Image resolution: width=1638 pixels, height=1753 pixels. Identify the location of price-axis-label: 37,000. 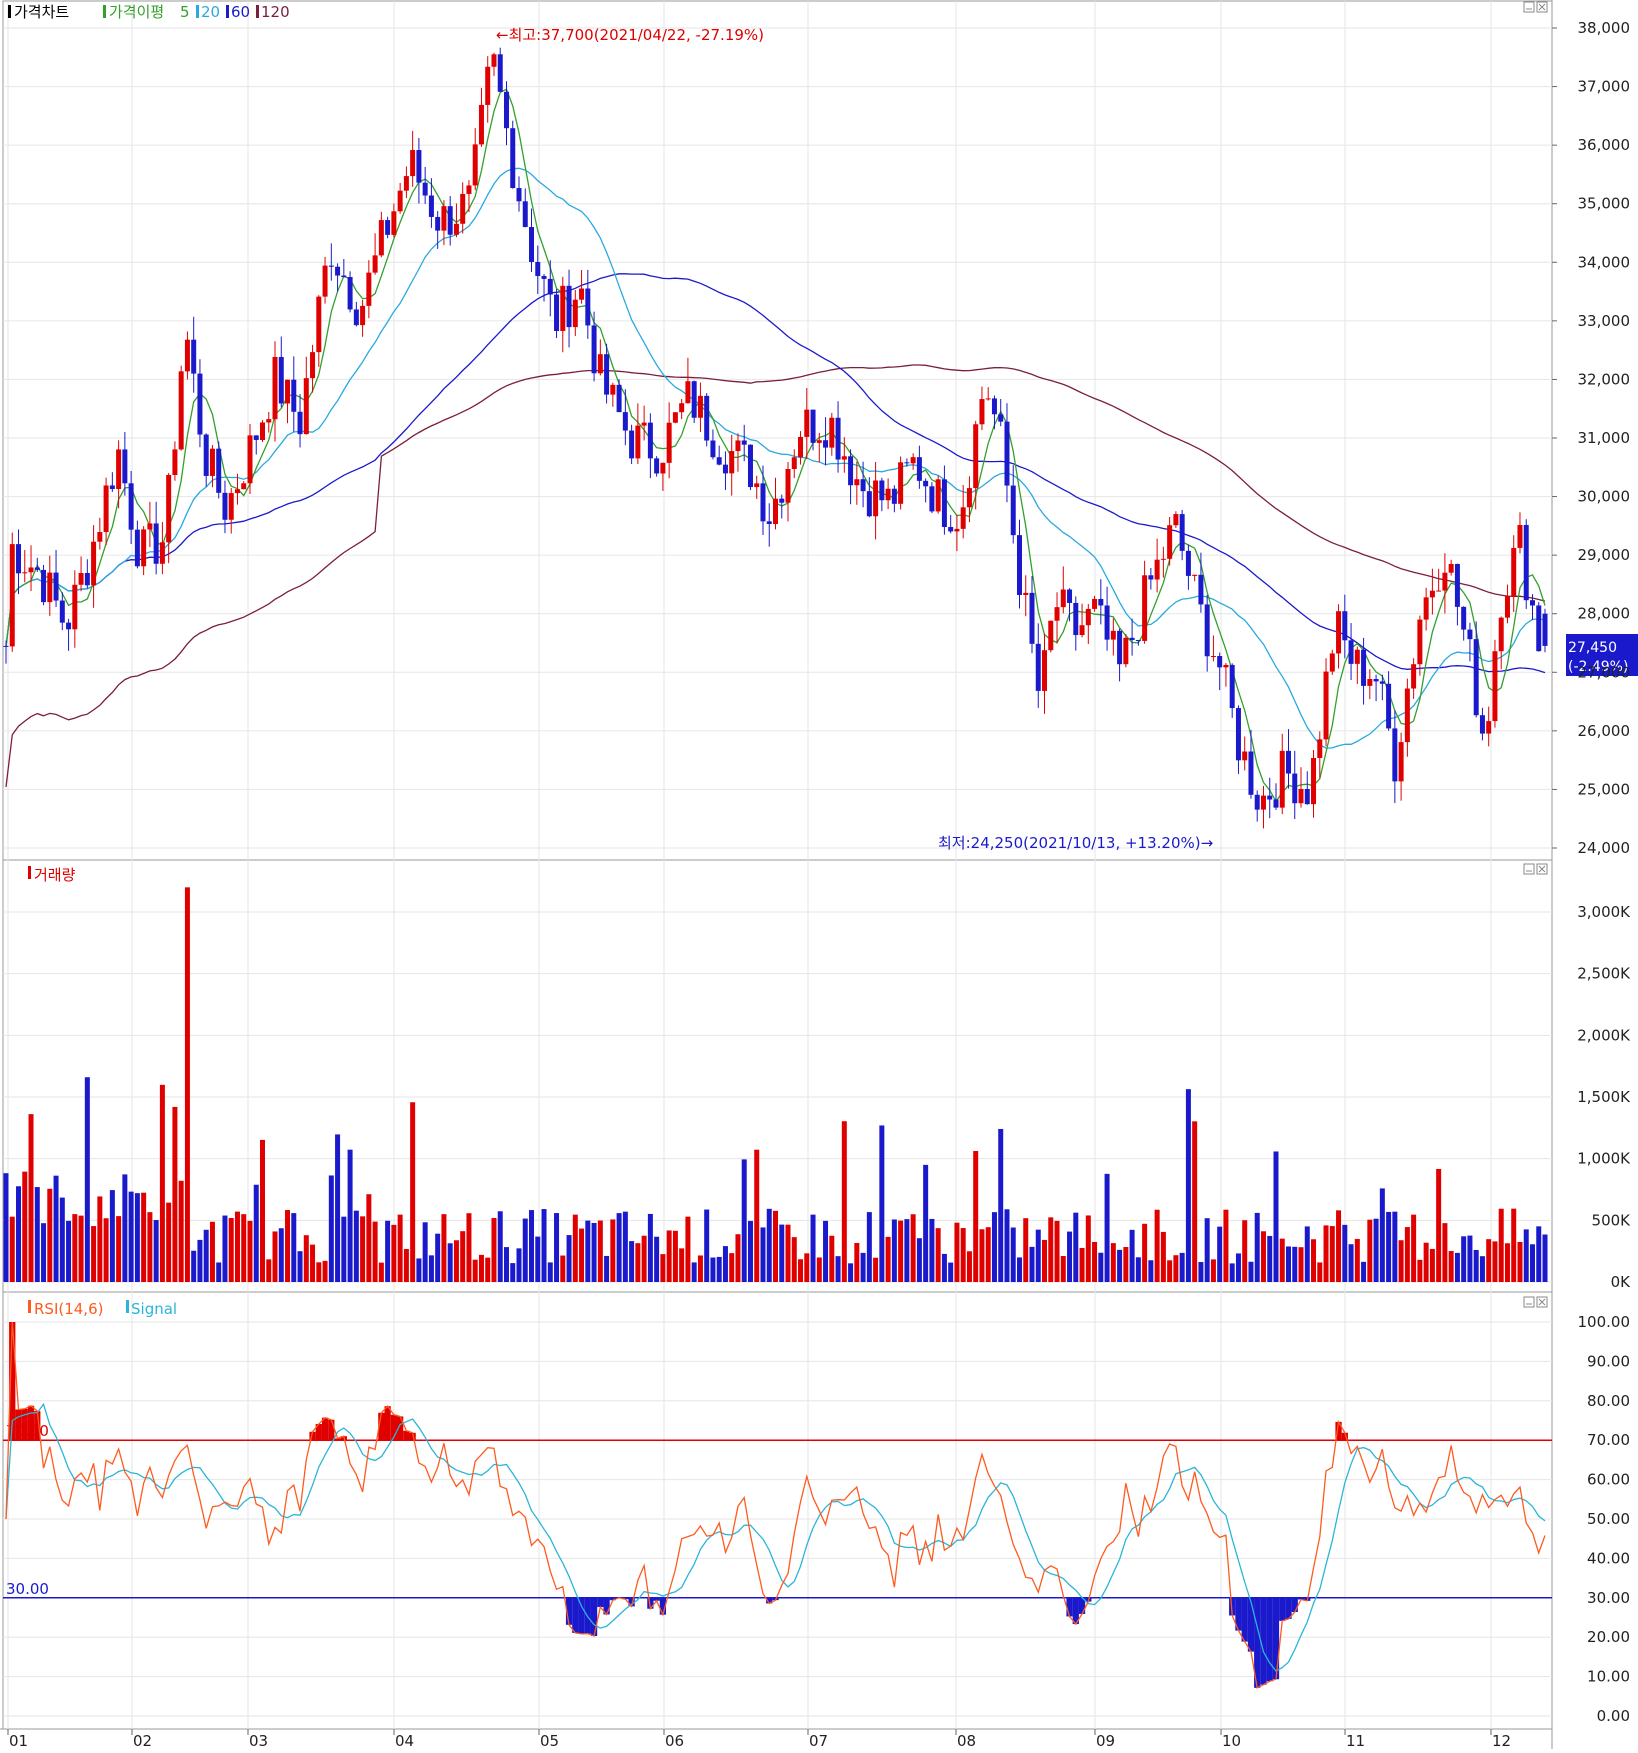
(1604, 87).